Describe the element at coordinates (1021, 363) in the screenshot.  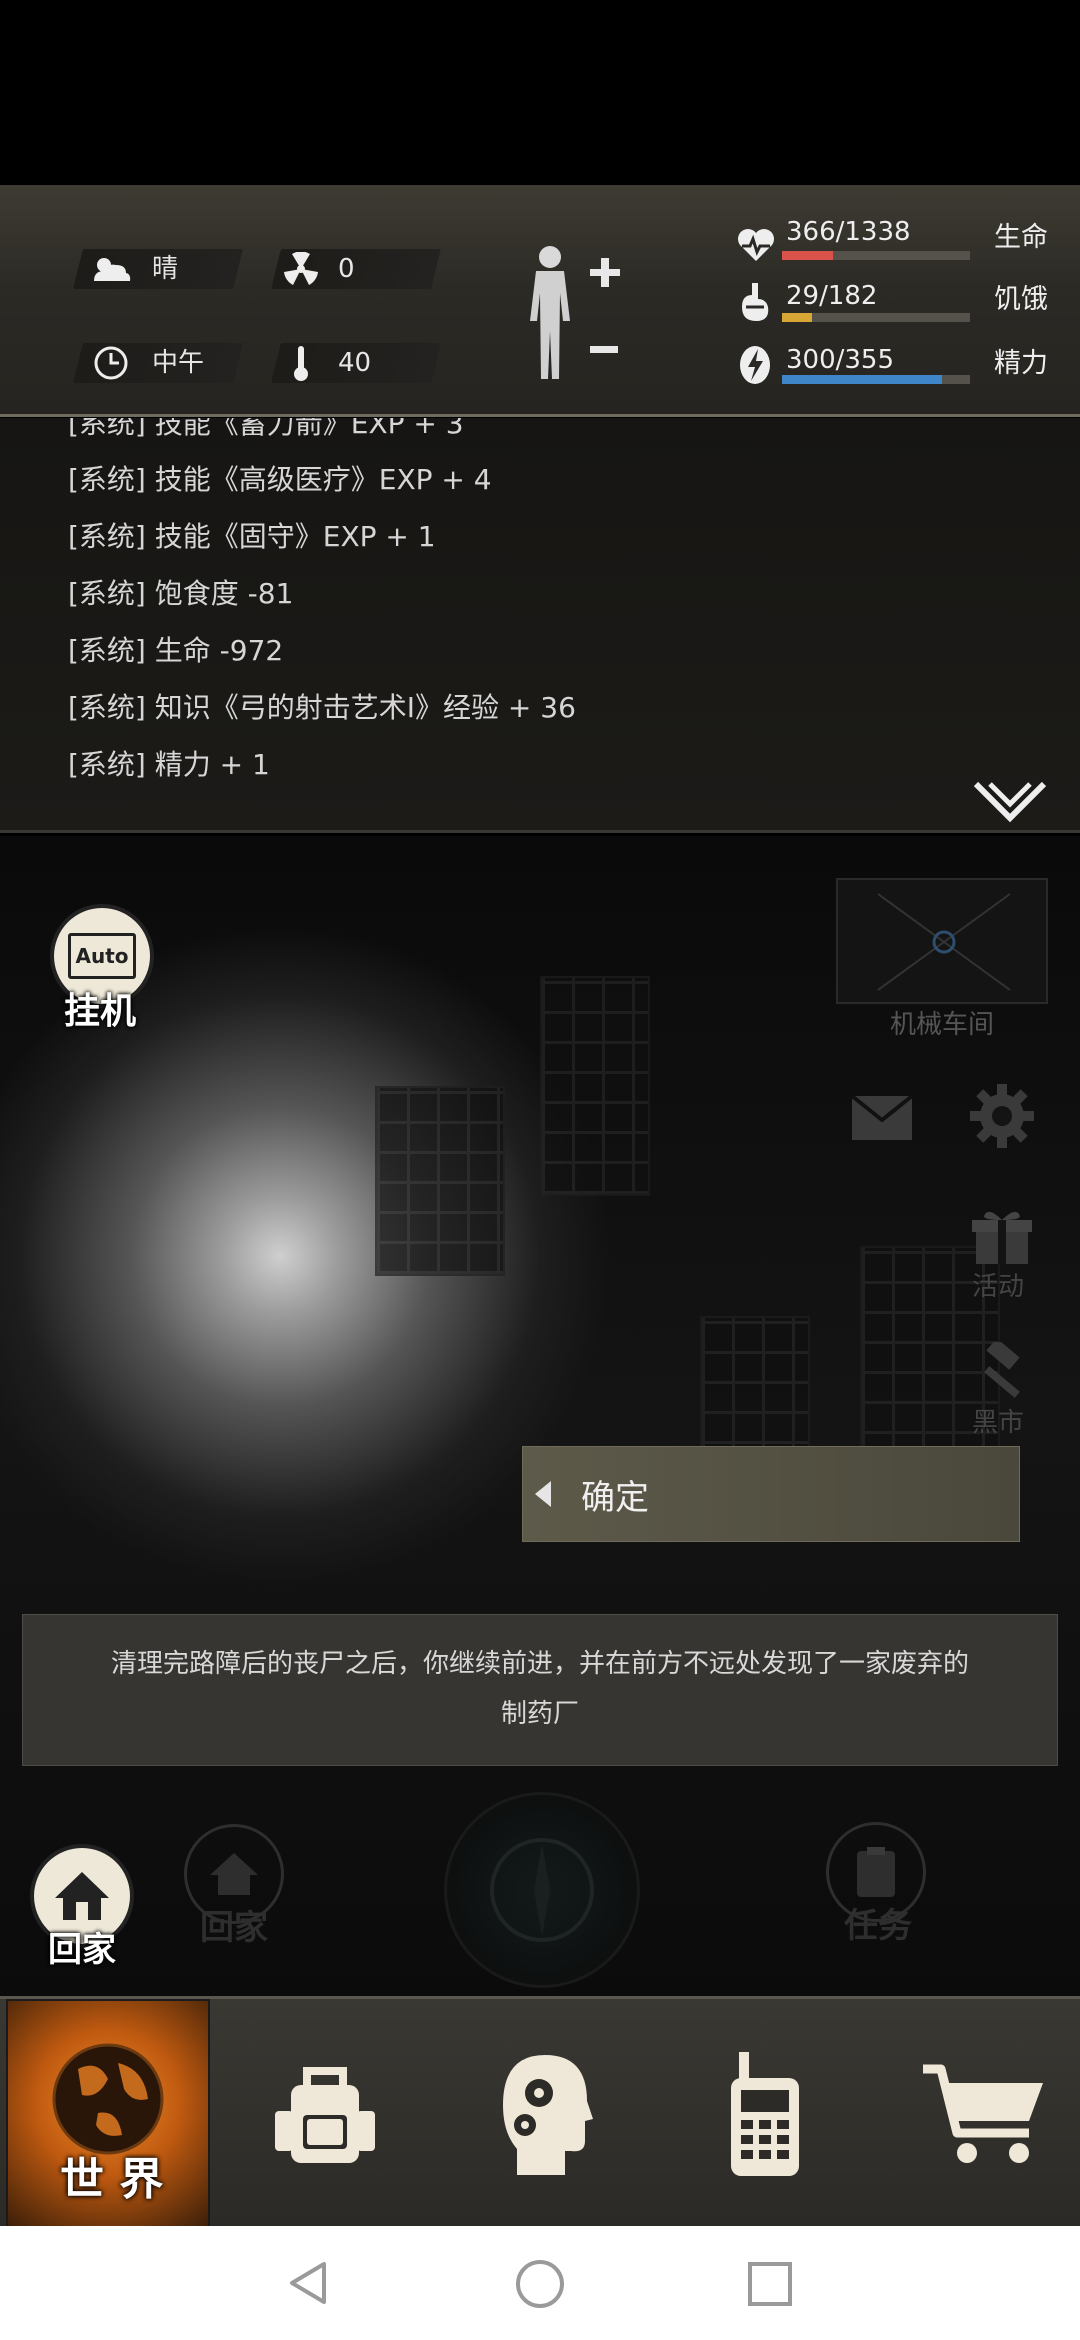
I see `energy-label: 精力` at that location.